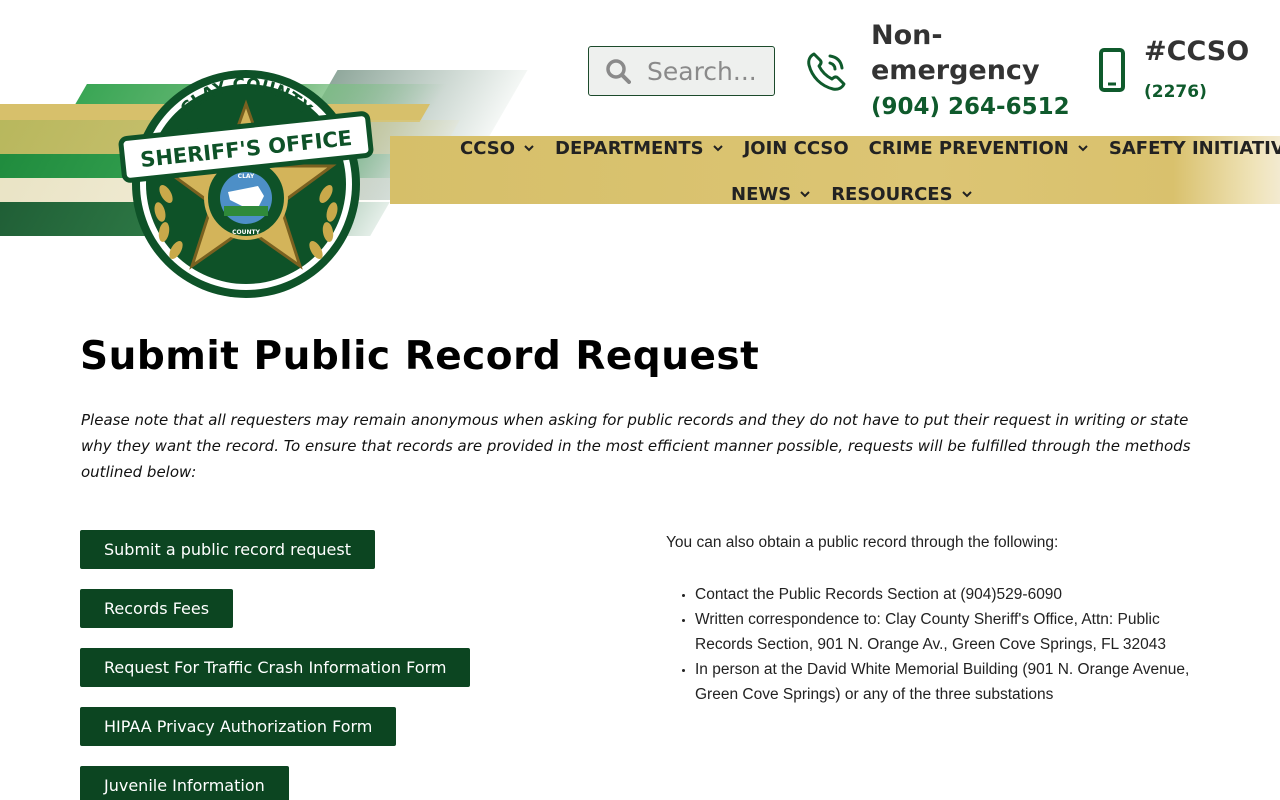  I want to click on mobile-phone-icon, so click(1112, 70).